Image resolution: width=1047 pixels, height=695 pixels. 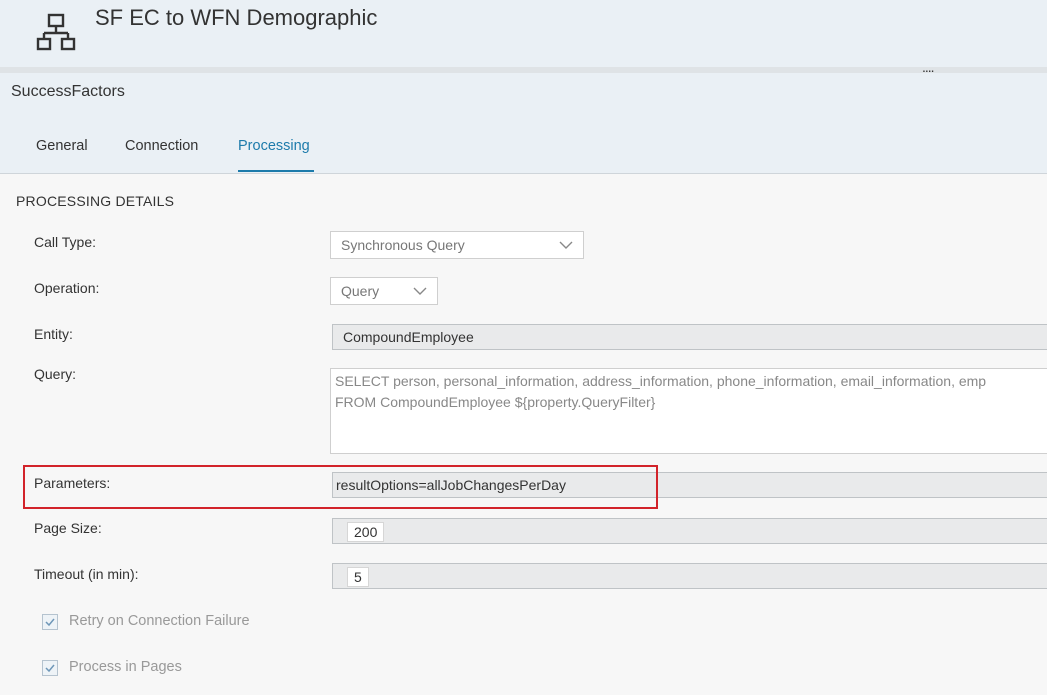 What do you see at coordinates (55, 374) in the screenshot?
I see `query-label: Query:` at bounding box center [55, 374].